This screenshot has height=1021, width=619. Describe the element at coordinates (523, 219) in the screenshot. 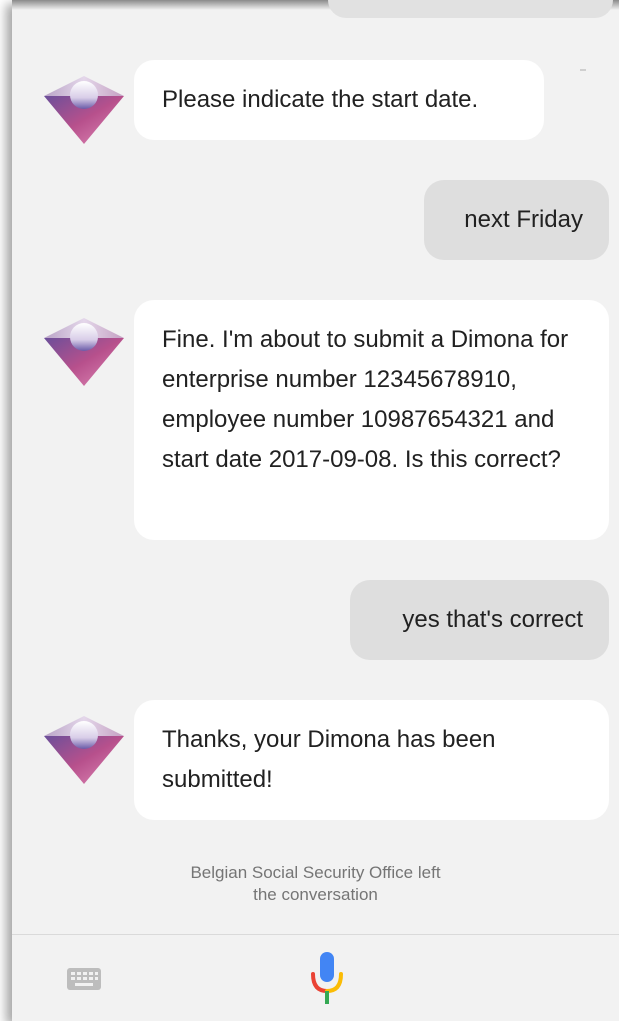

I see `user-message-text: next Friday` at that location.